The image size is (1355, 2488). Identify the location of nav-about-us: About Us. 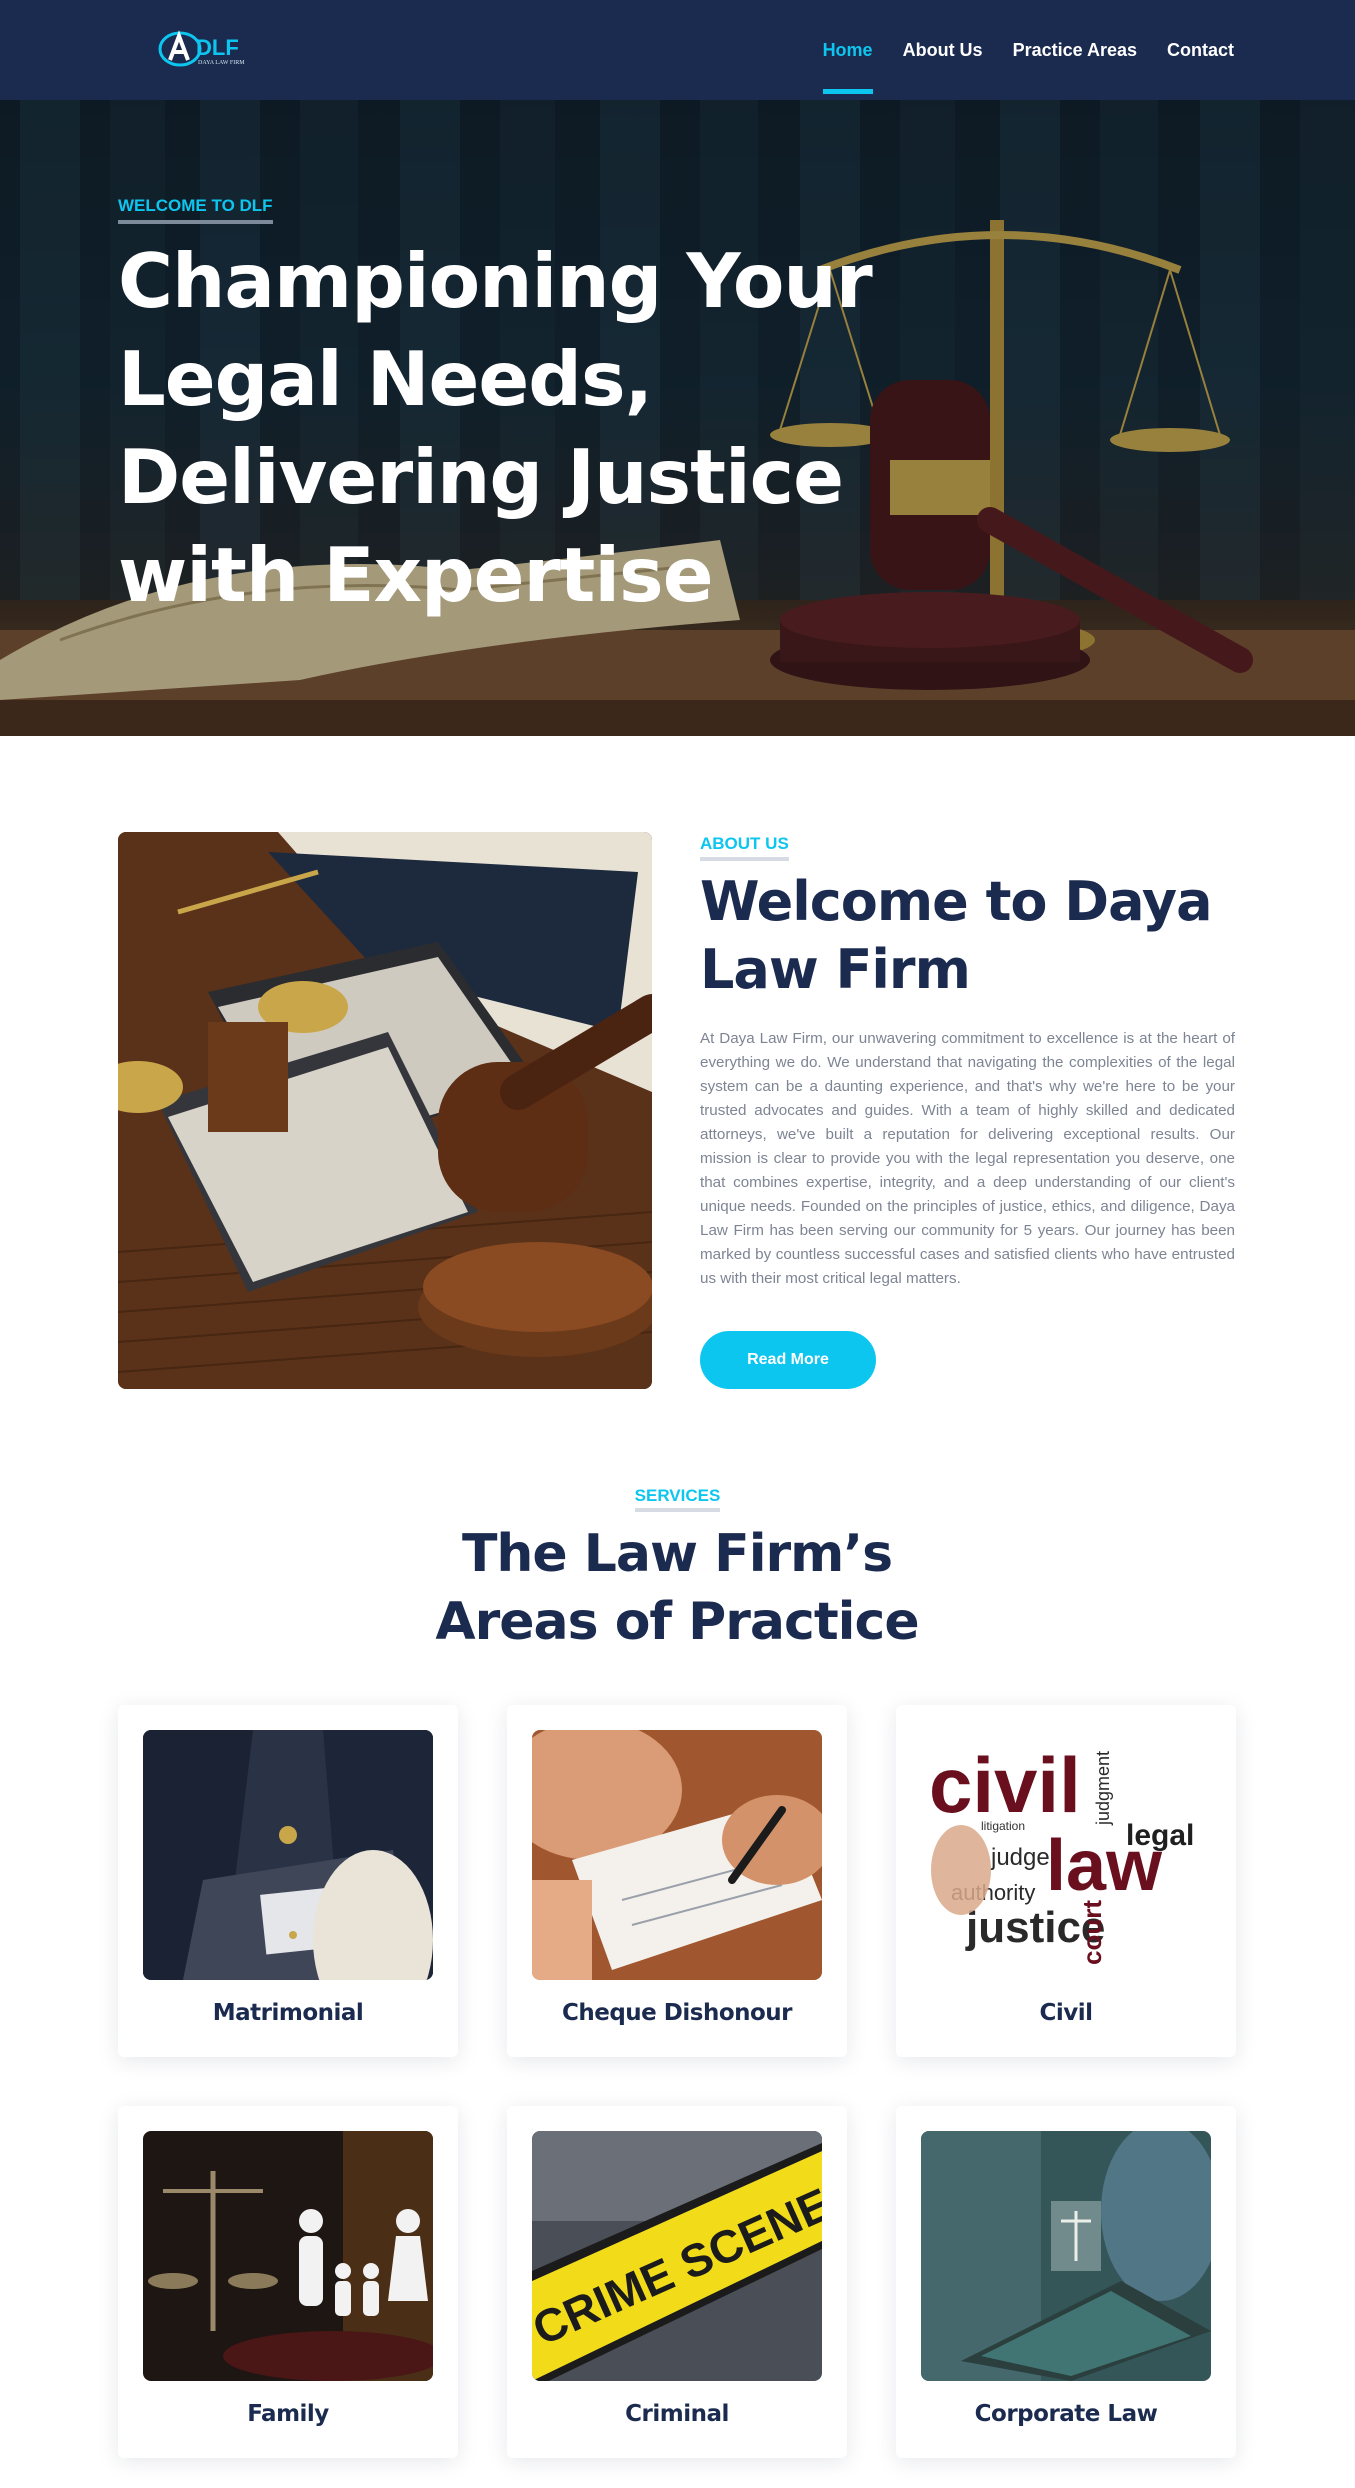
(943, 50).